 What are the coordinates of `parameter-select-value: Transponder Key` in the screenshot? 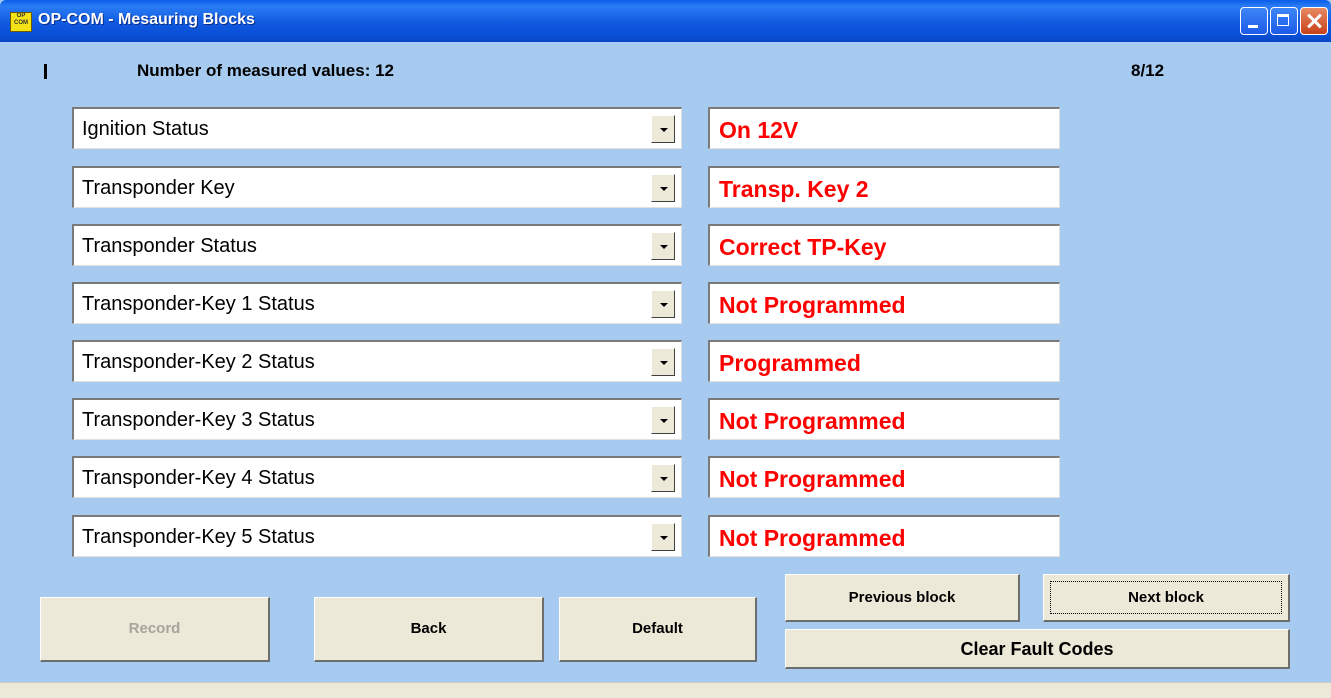 It's located at (158, 188).